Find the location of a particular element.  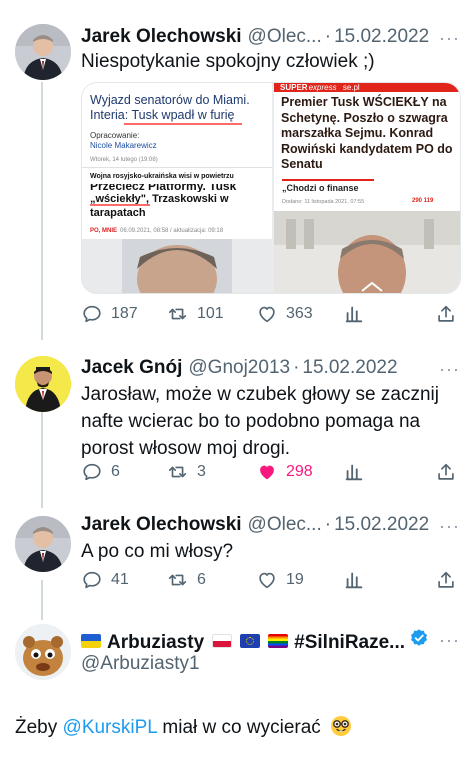

like-count: 298 is located at coordinates (299, 471).